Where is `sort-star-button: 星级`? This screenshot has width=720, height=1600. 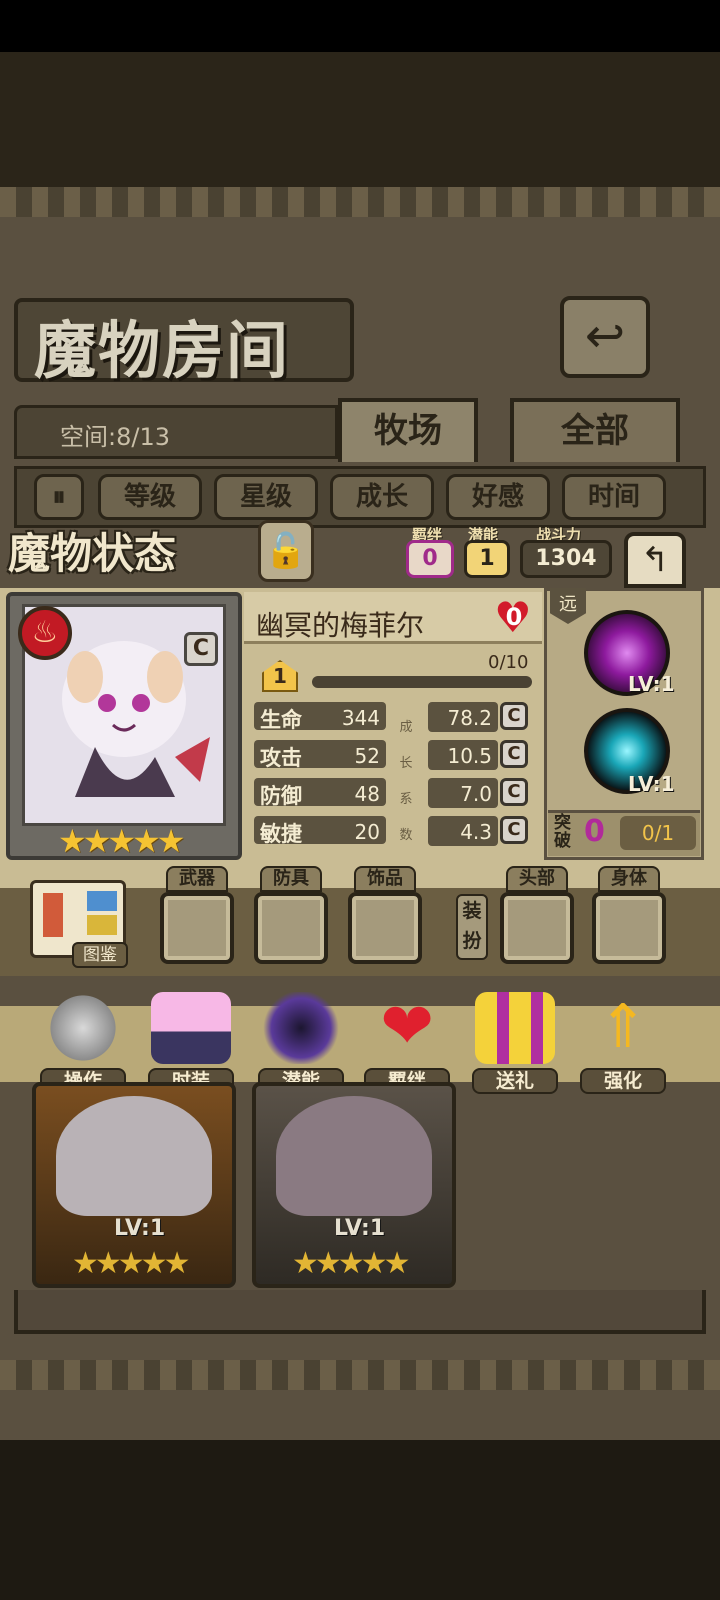 sort-star-button: 星级 is located at coordinates (266, 497).